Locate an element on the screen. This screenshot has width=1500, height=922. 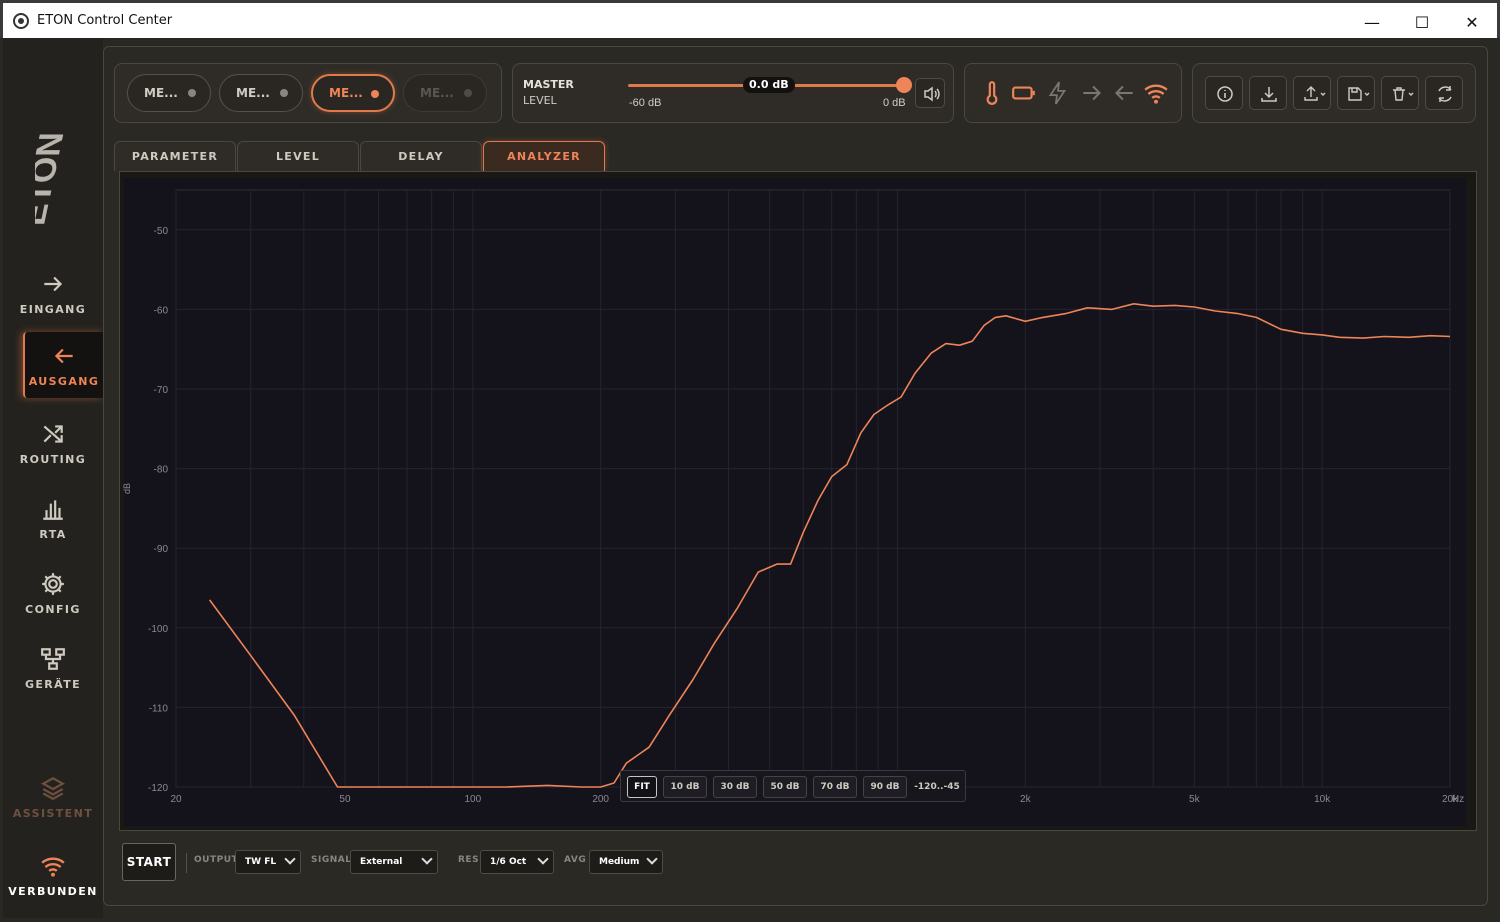
download-icon is located at coordinates (1269, 94).